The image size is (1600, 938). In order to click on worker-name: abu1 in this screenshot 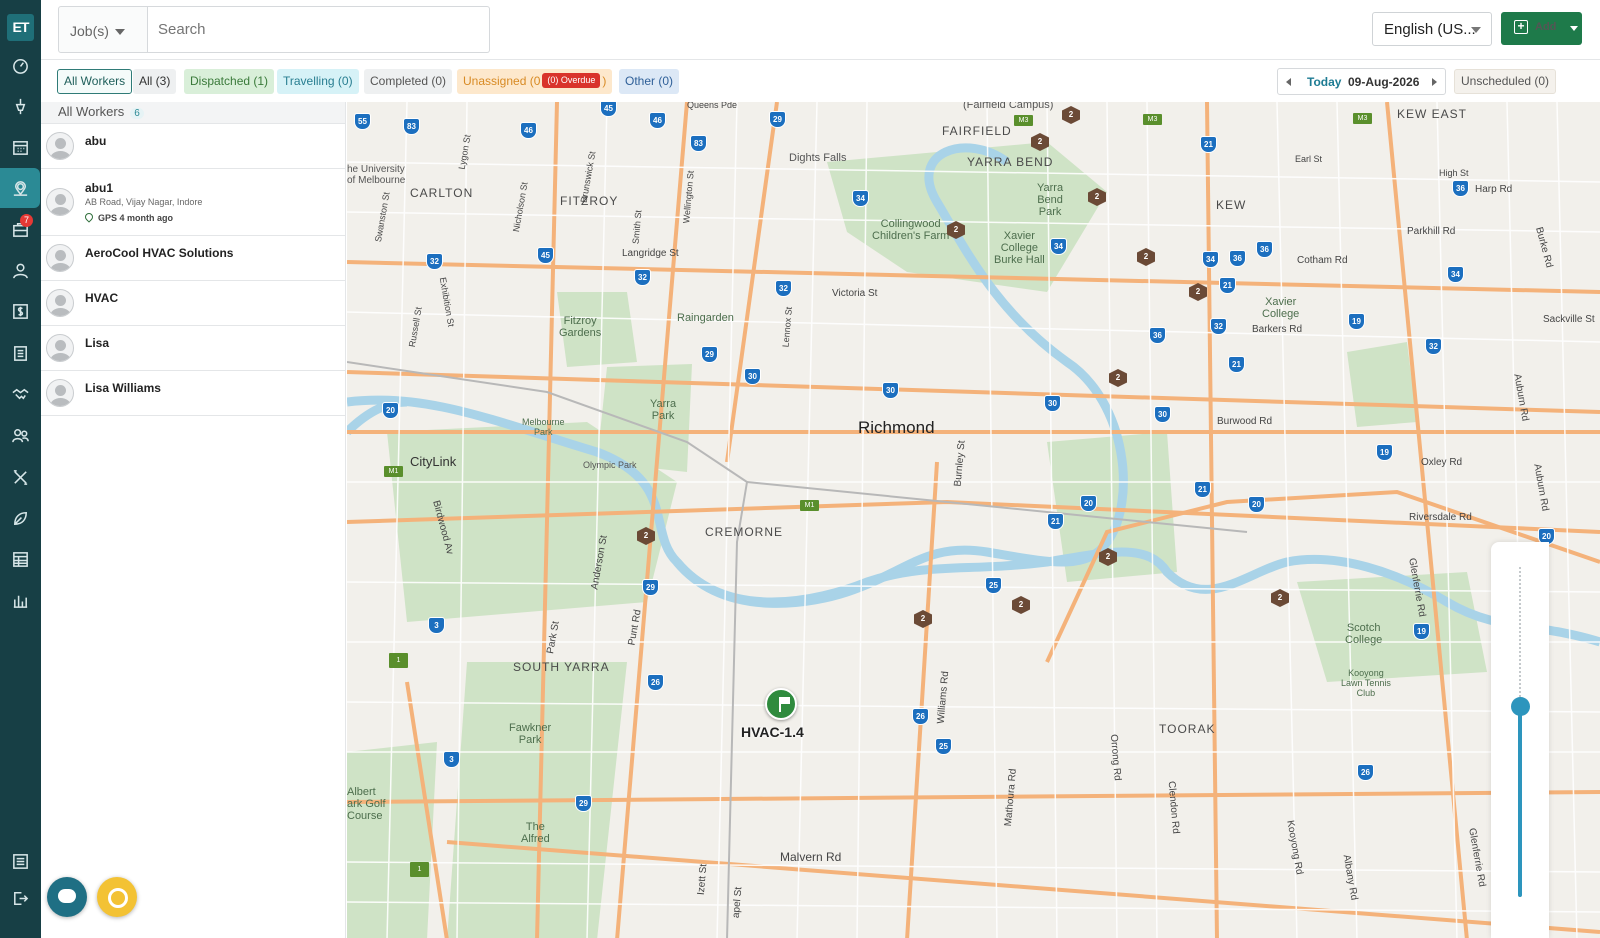, I will do `click(99, 188)`.